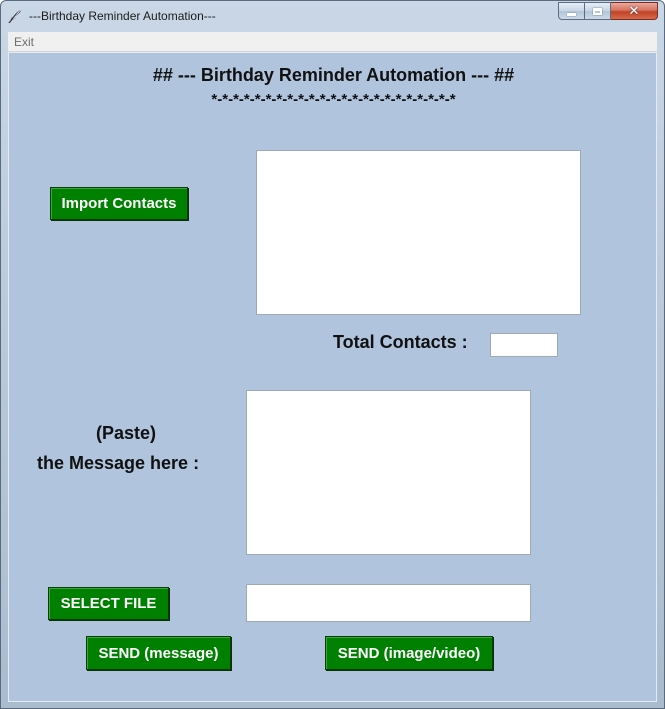  I want to click on message-label: the Message here :, so click(118, 463).